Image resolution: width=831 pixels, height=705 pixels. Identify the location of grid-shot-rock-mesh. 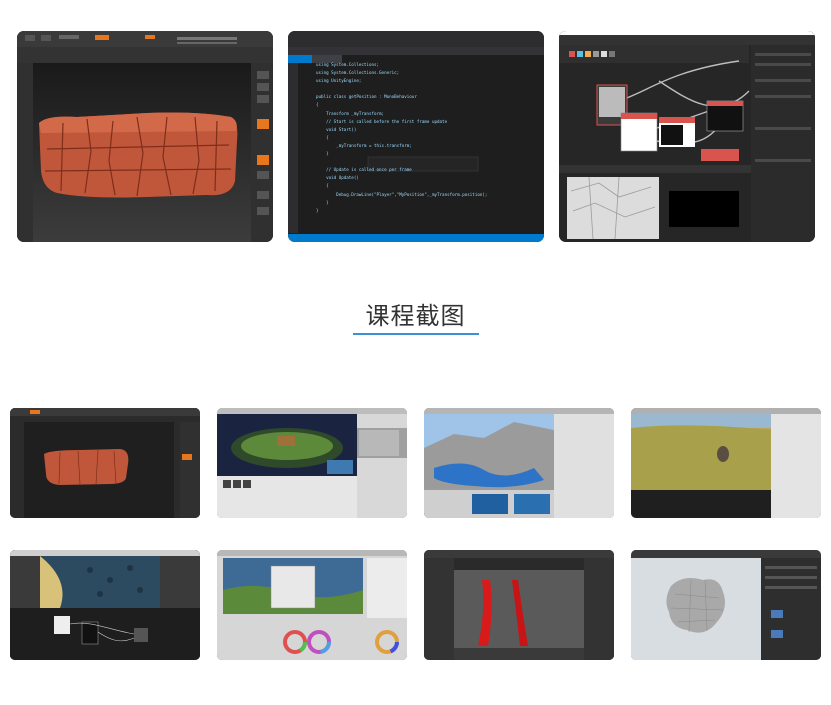
(726, 605).